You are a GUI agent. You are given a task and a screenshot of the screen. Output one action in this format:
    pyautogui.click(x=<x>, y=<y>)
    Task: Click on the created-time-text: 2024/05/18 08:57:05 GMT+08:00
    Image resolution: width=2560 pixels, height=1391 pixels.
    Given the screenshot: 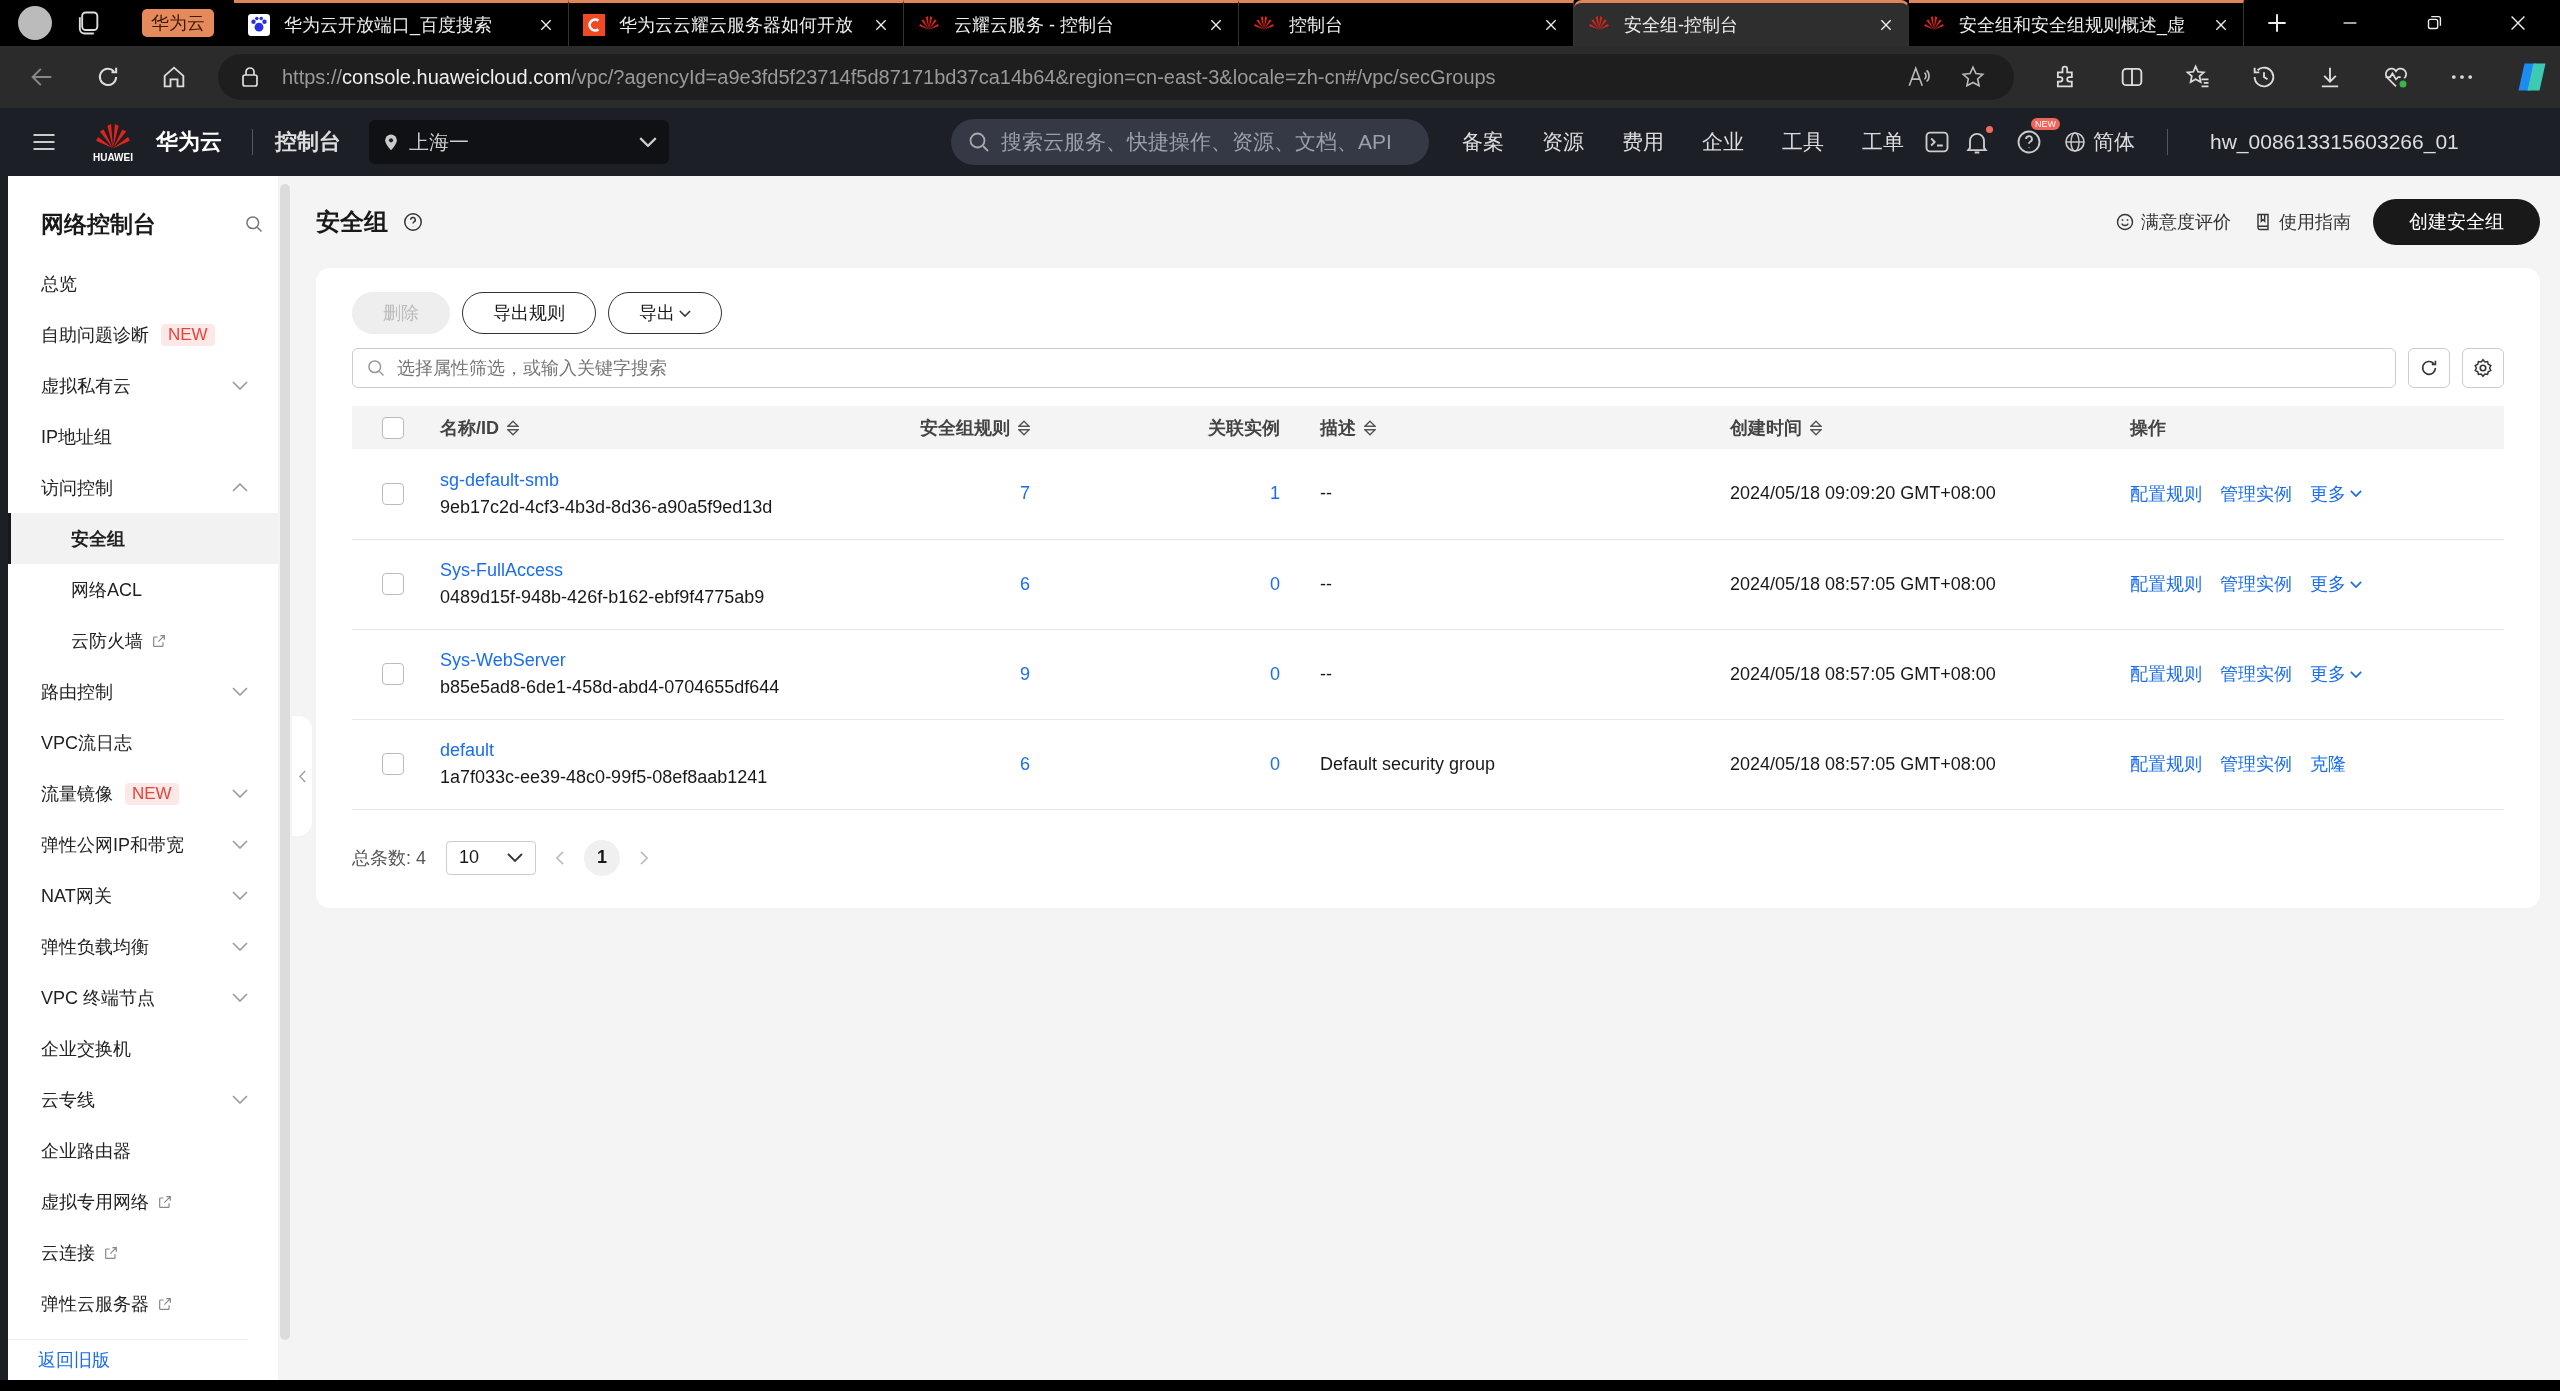 What is the action you would take?
    pyautogui.click(x=1863, y=763)
    